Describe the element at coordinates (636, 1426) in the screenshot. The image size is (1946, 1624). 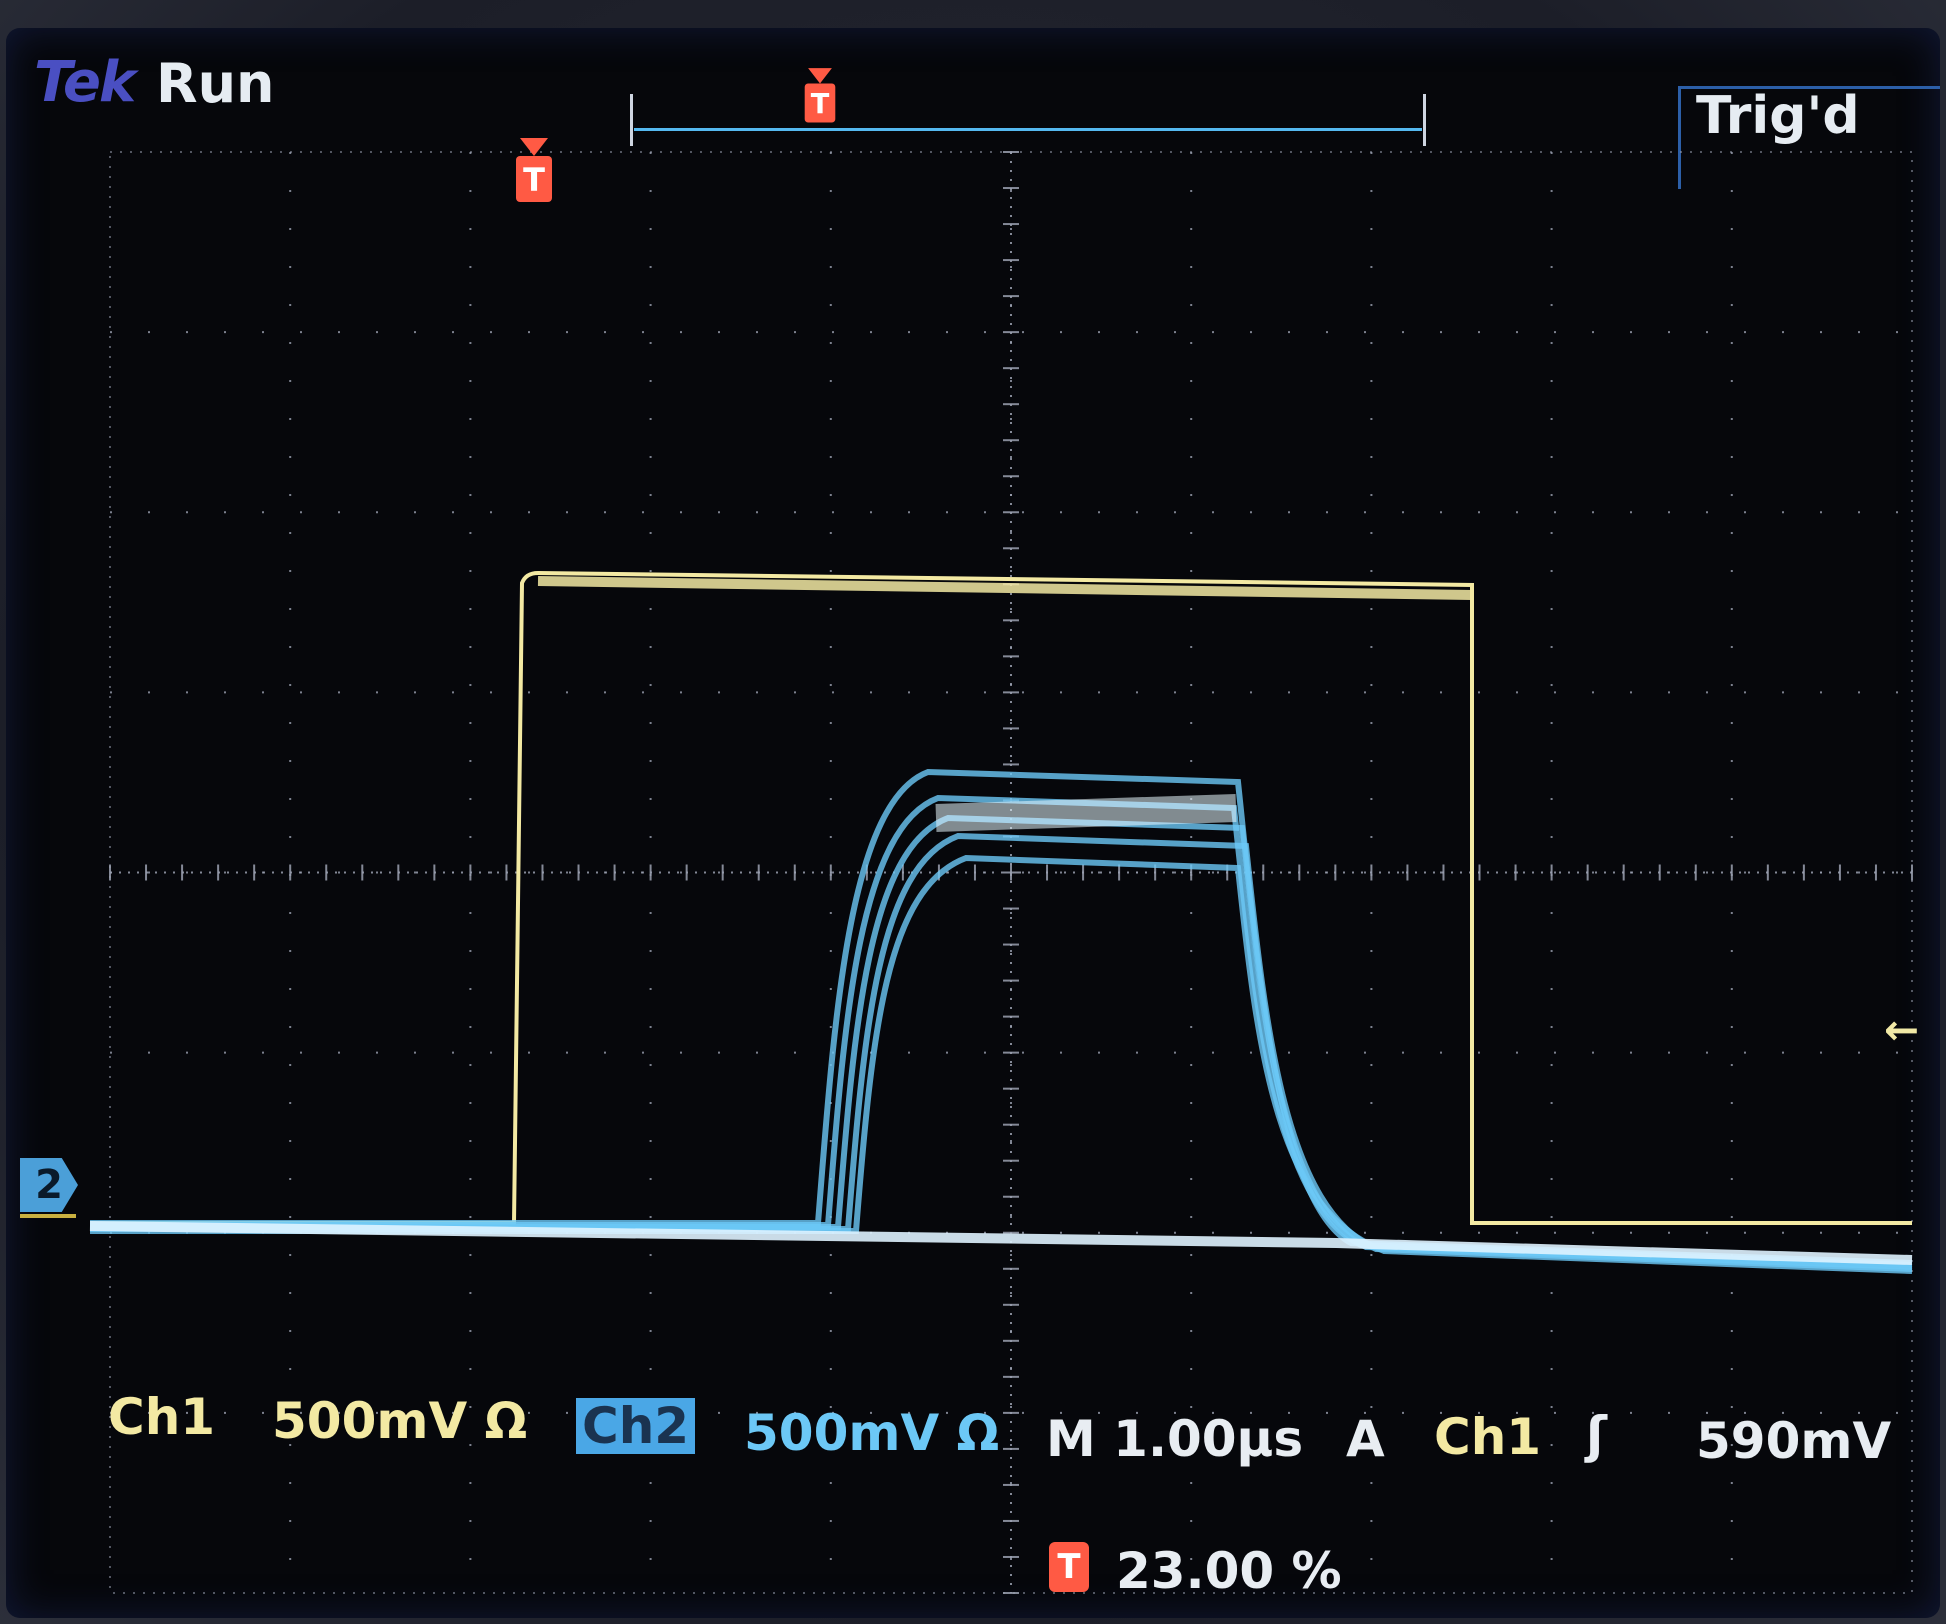
I see `ch2-label: Ch2` at that location.